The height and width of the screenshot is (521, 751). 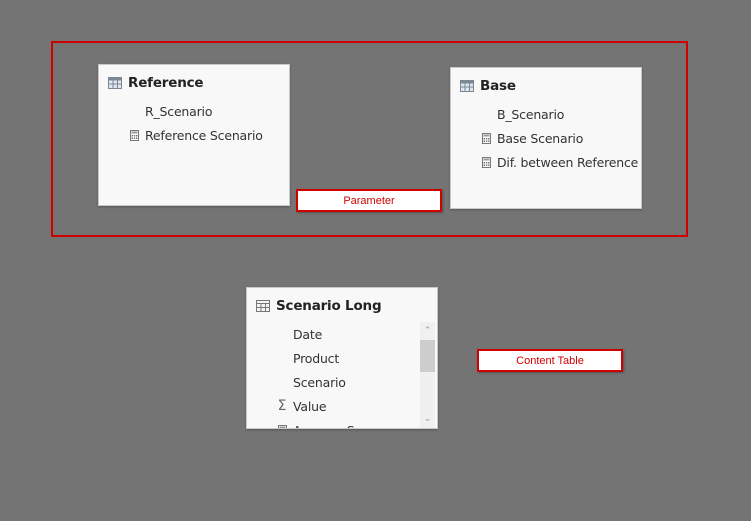 I want to click on field-label: Base Scenario, so click(x=540, y=138).